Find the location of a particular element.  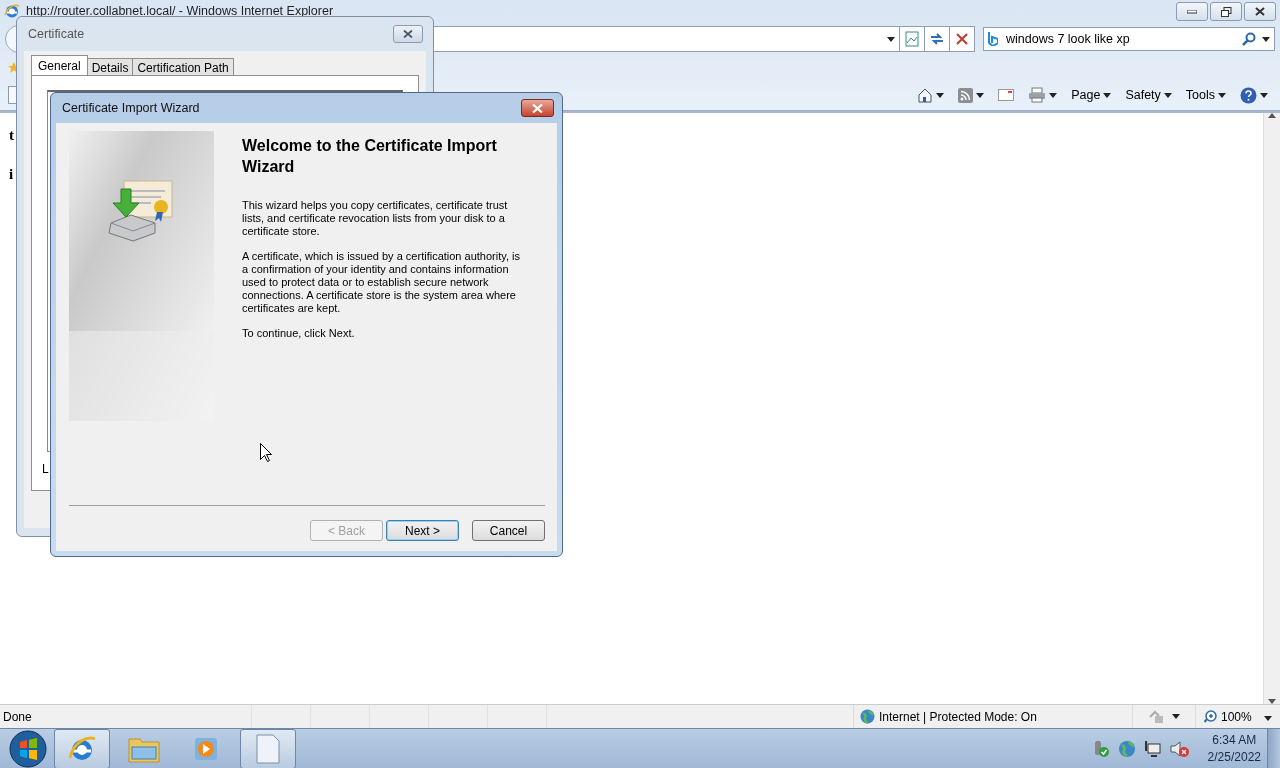

wizard-heading: Welcome to the Certificate Import Wizard is located at coordinates (370, 156).